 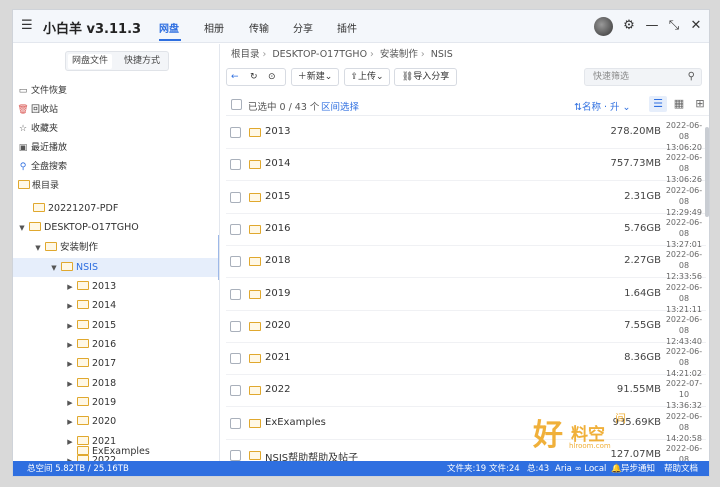 I want to click on target-icon: ⊙, so click(x=272, y=77).